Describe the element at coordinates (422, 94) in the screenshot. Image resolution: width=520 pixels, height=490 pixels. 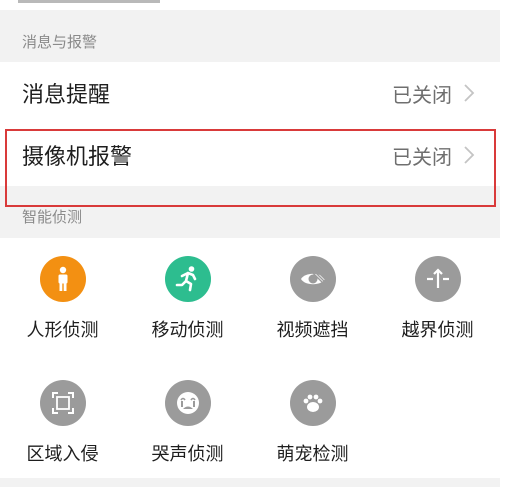
I see `notification-reminder-status: 已关闭` at that location.